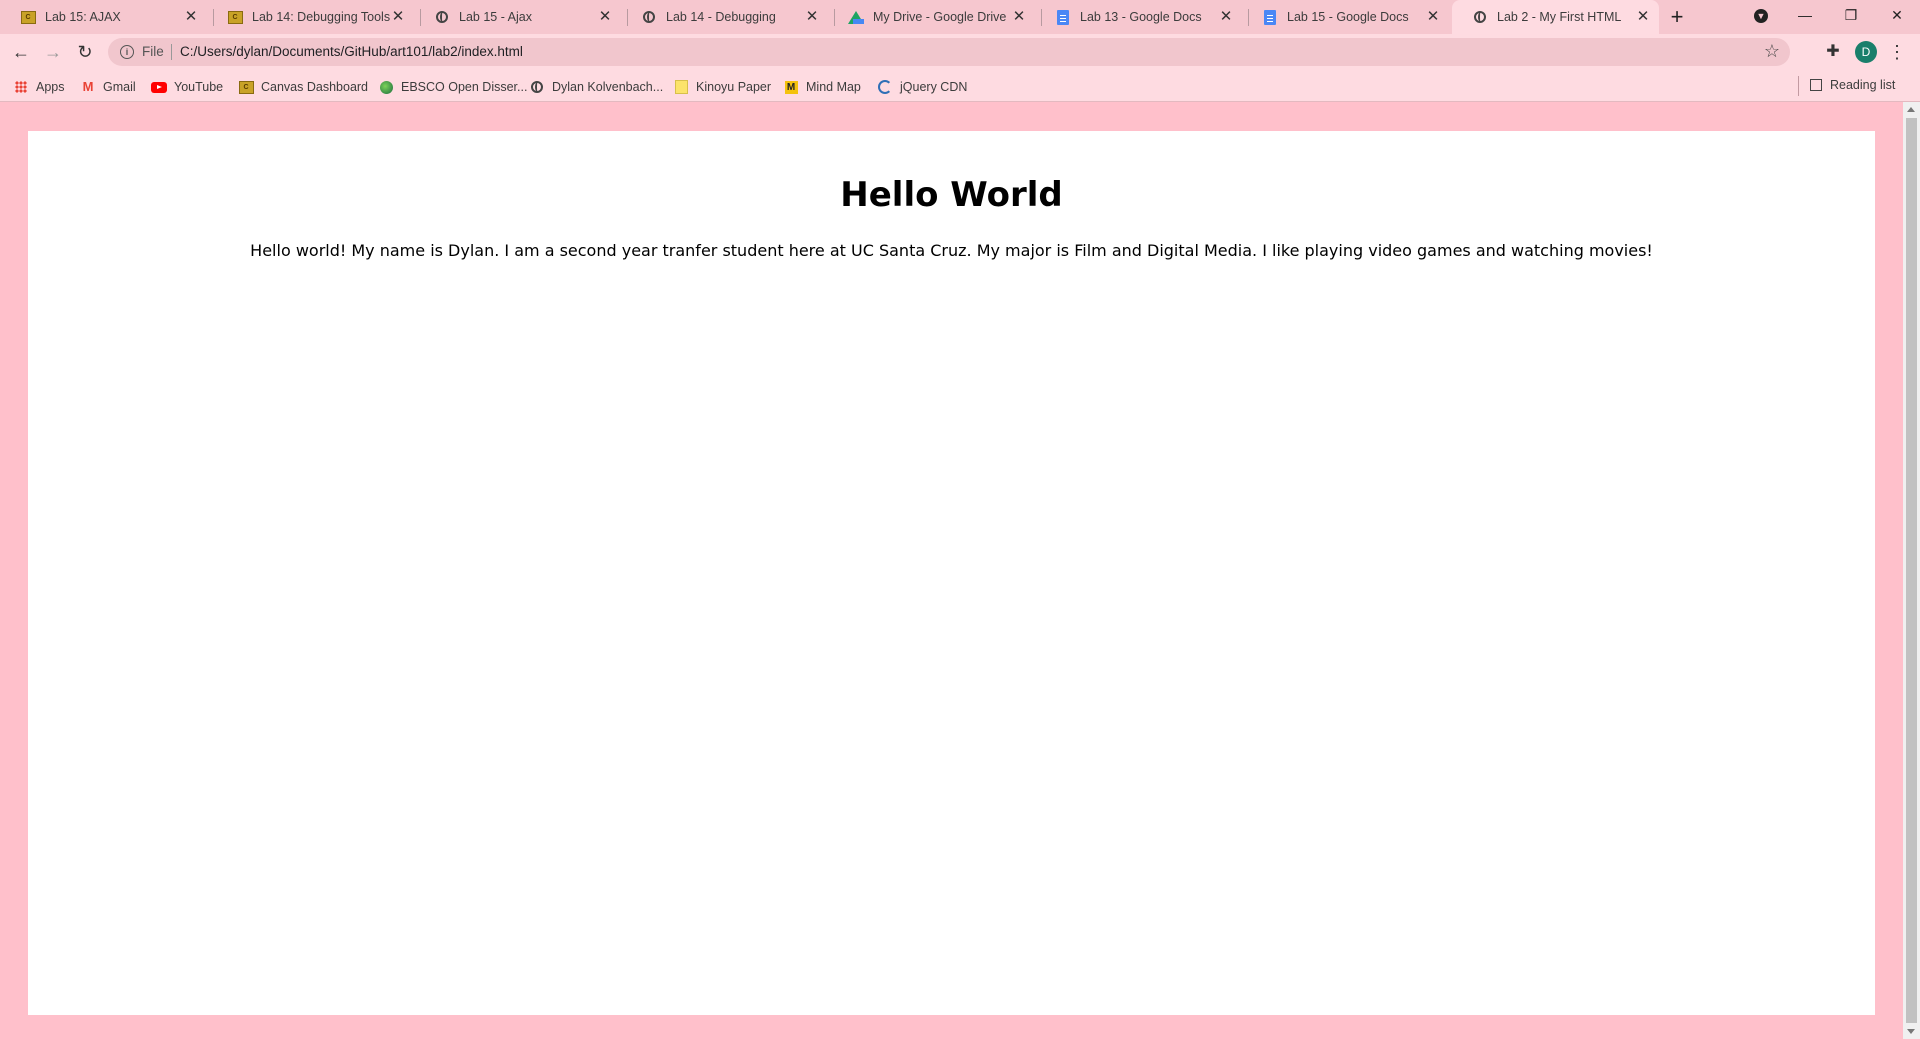 The width and height of the screenshot is (1920, 1039). What do you see at coordinates (171, 52) in the screenshot?
I see `address-divider` at bounding box center [171, 52].